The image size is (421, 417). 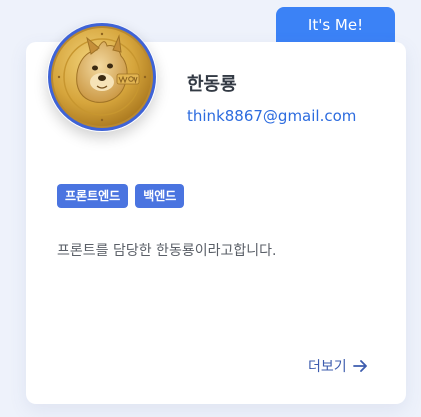 What do you see at coordinates (212, 84) in the screenshot?
I see `profile-name: 한동룡` at bounding box center [212, 84].